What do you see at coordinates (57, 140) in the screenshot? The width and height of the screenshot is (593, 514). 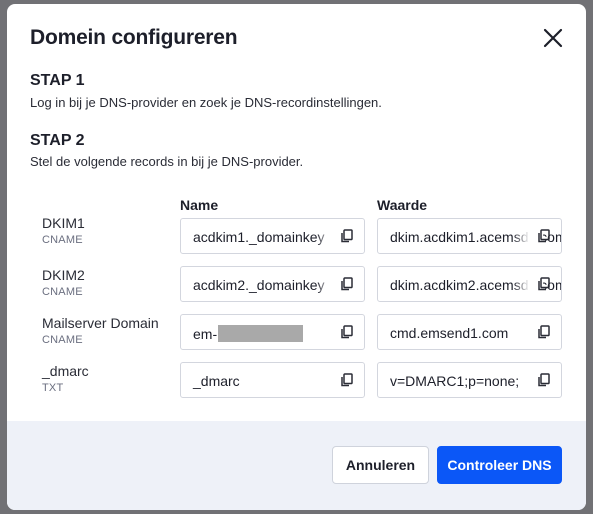 I see `step-2-title: STAP 2` at bounding box center [57, 140].